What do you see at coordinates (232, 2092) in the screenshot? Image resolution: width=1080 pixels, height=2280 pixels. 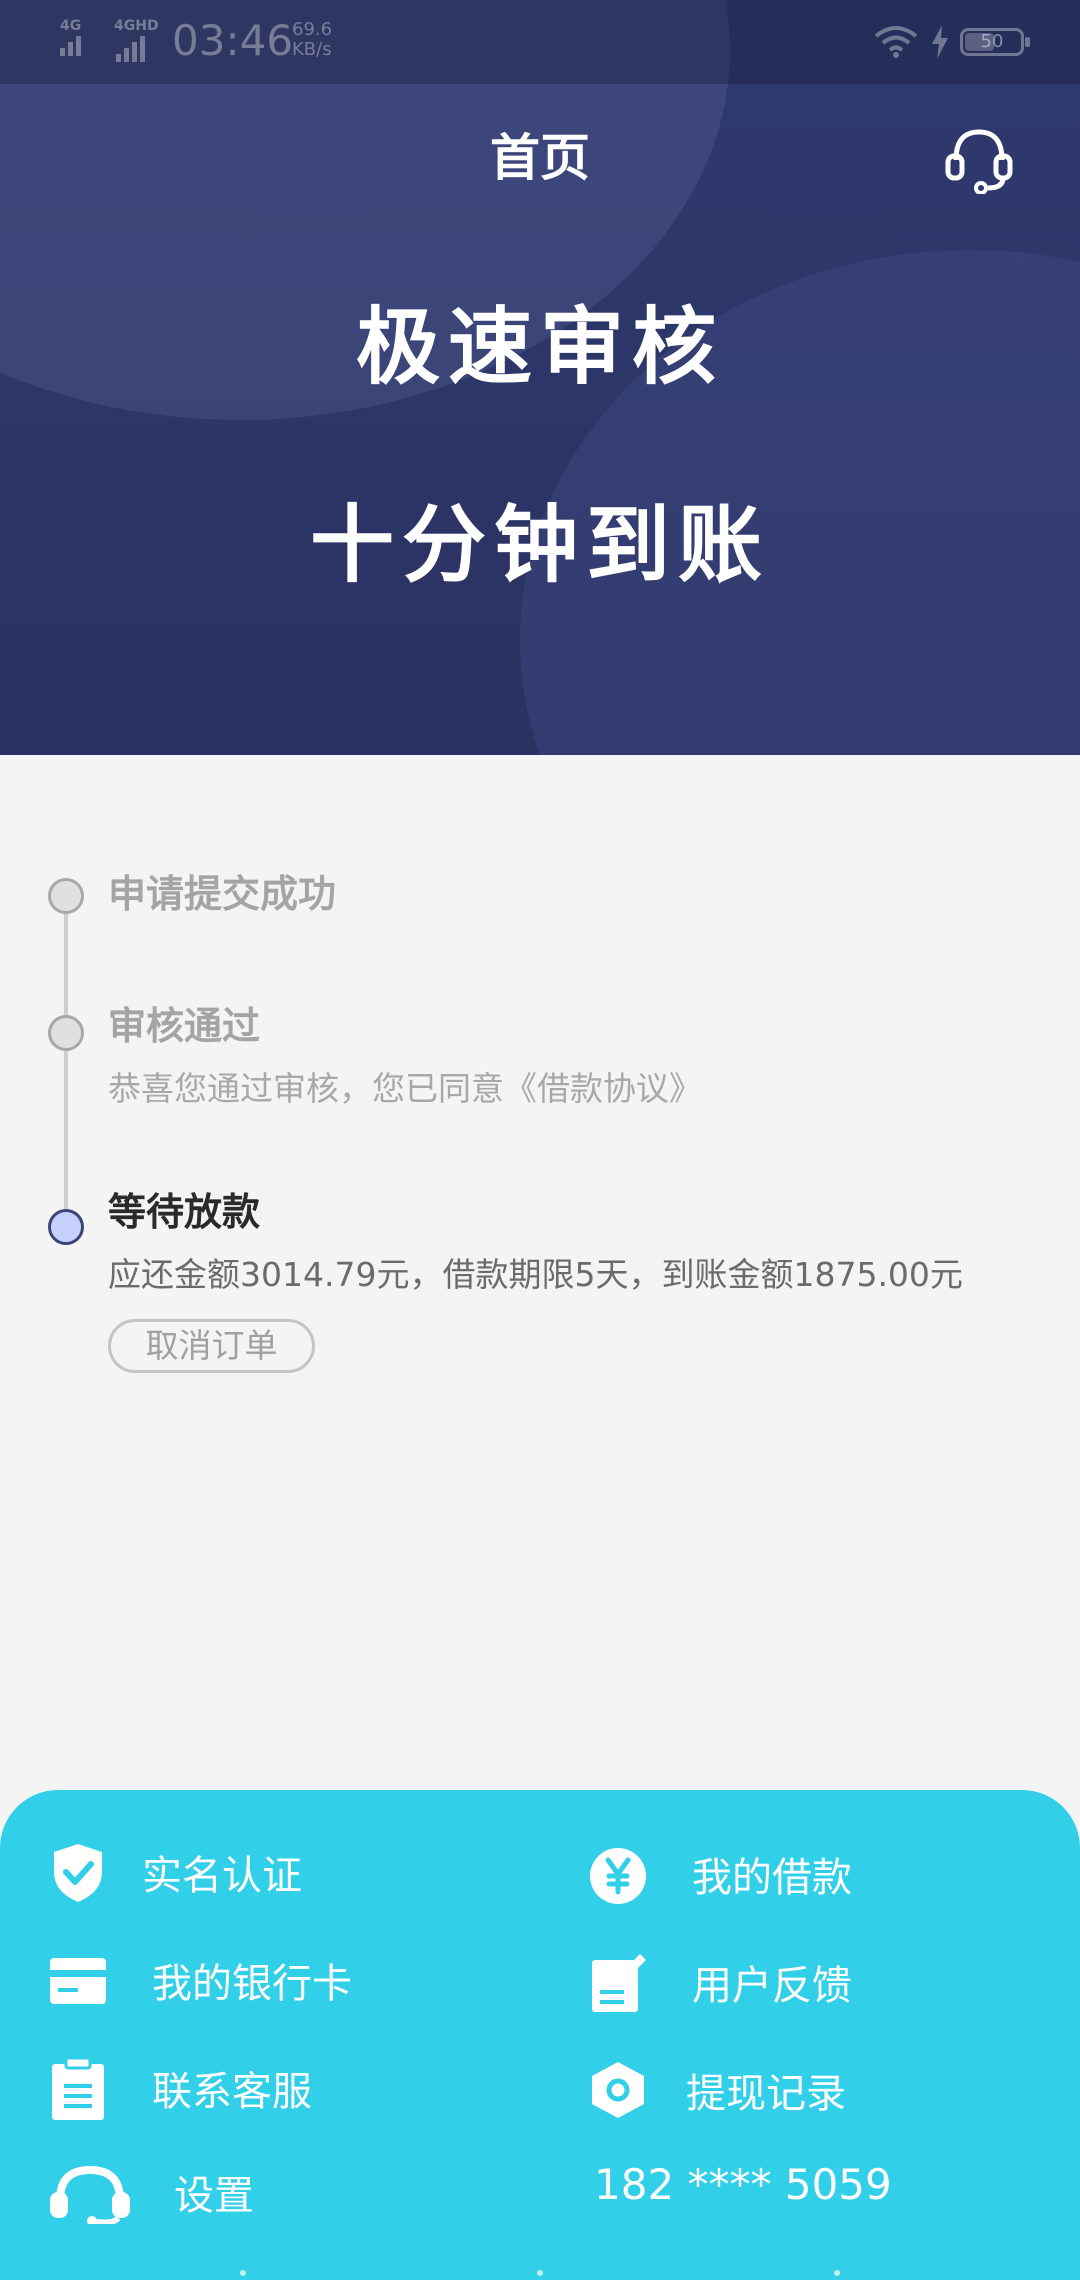 I see `menu-item-label: 联系客服` at bounding box center [232, 2092].